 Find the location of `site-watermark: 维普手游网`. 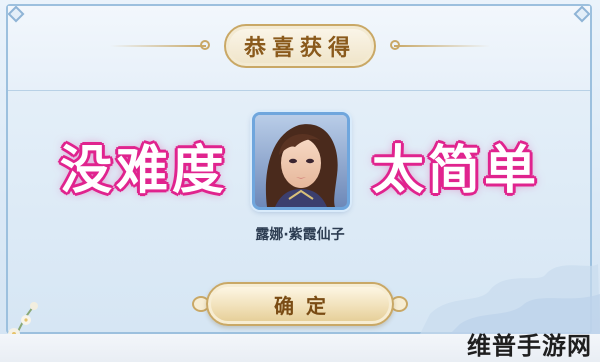

site-watermark: 维普手游网 is located at coordinates (529, 346).